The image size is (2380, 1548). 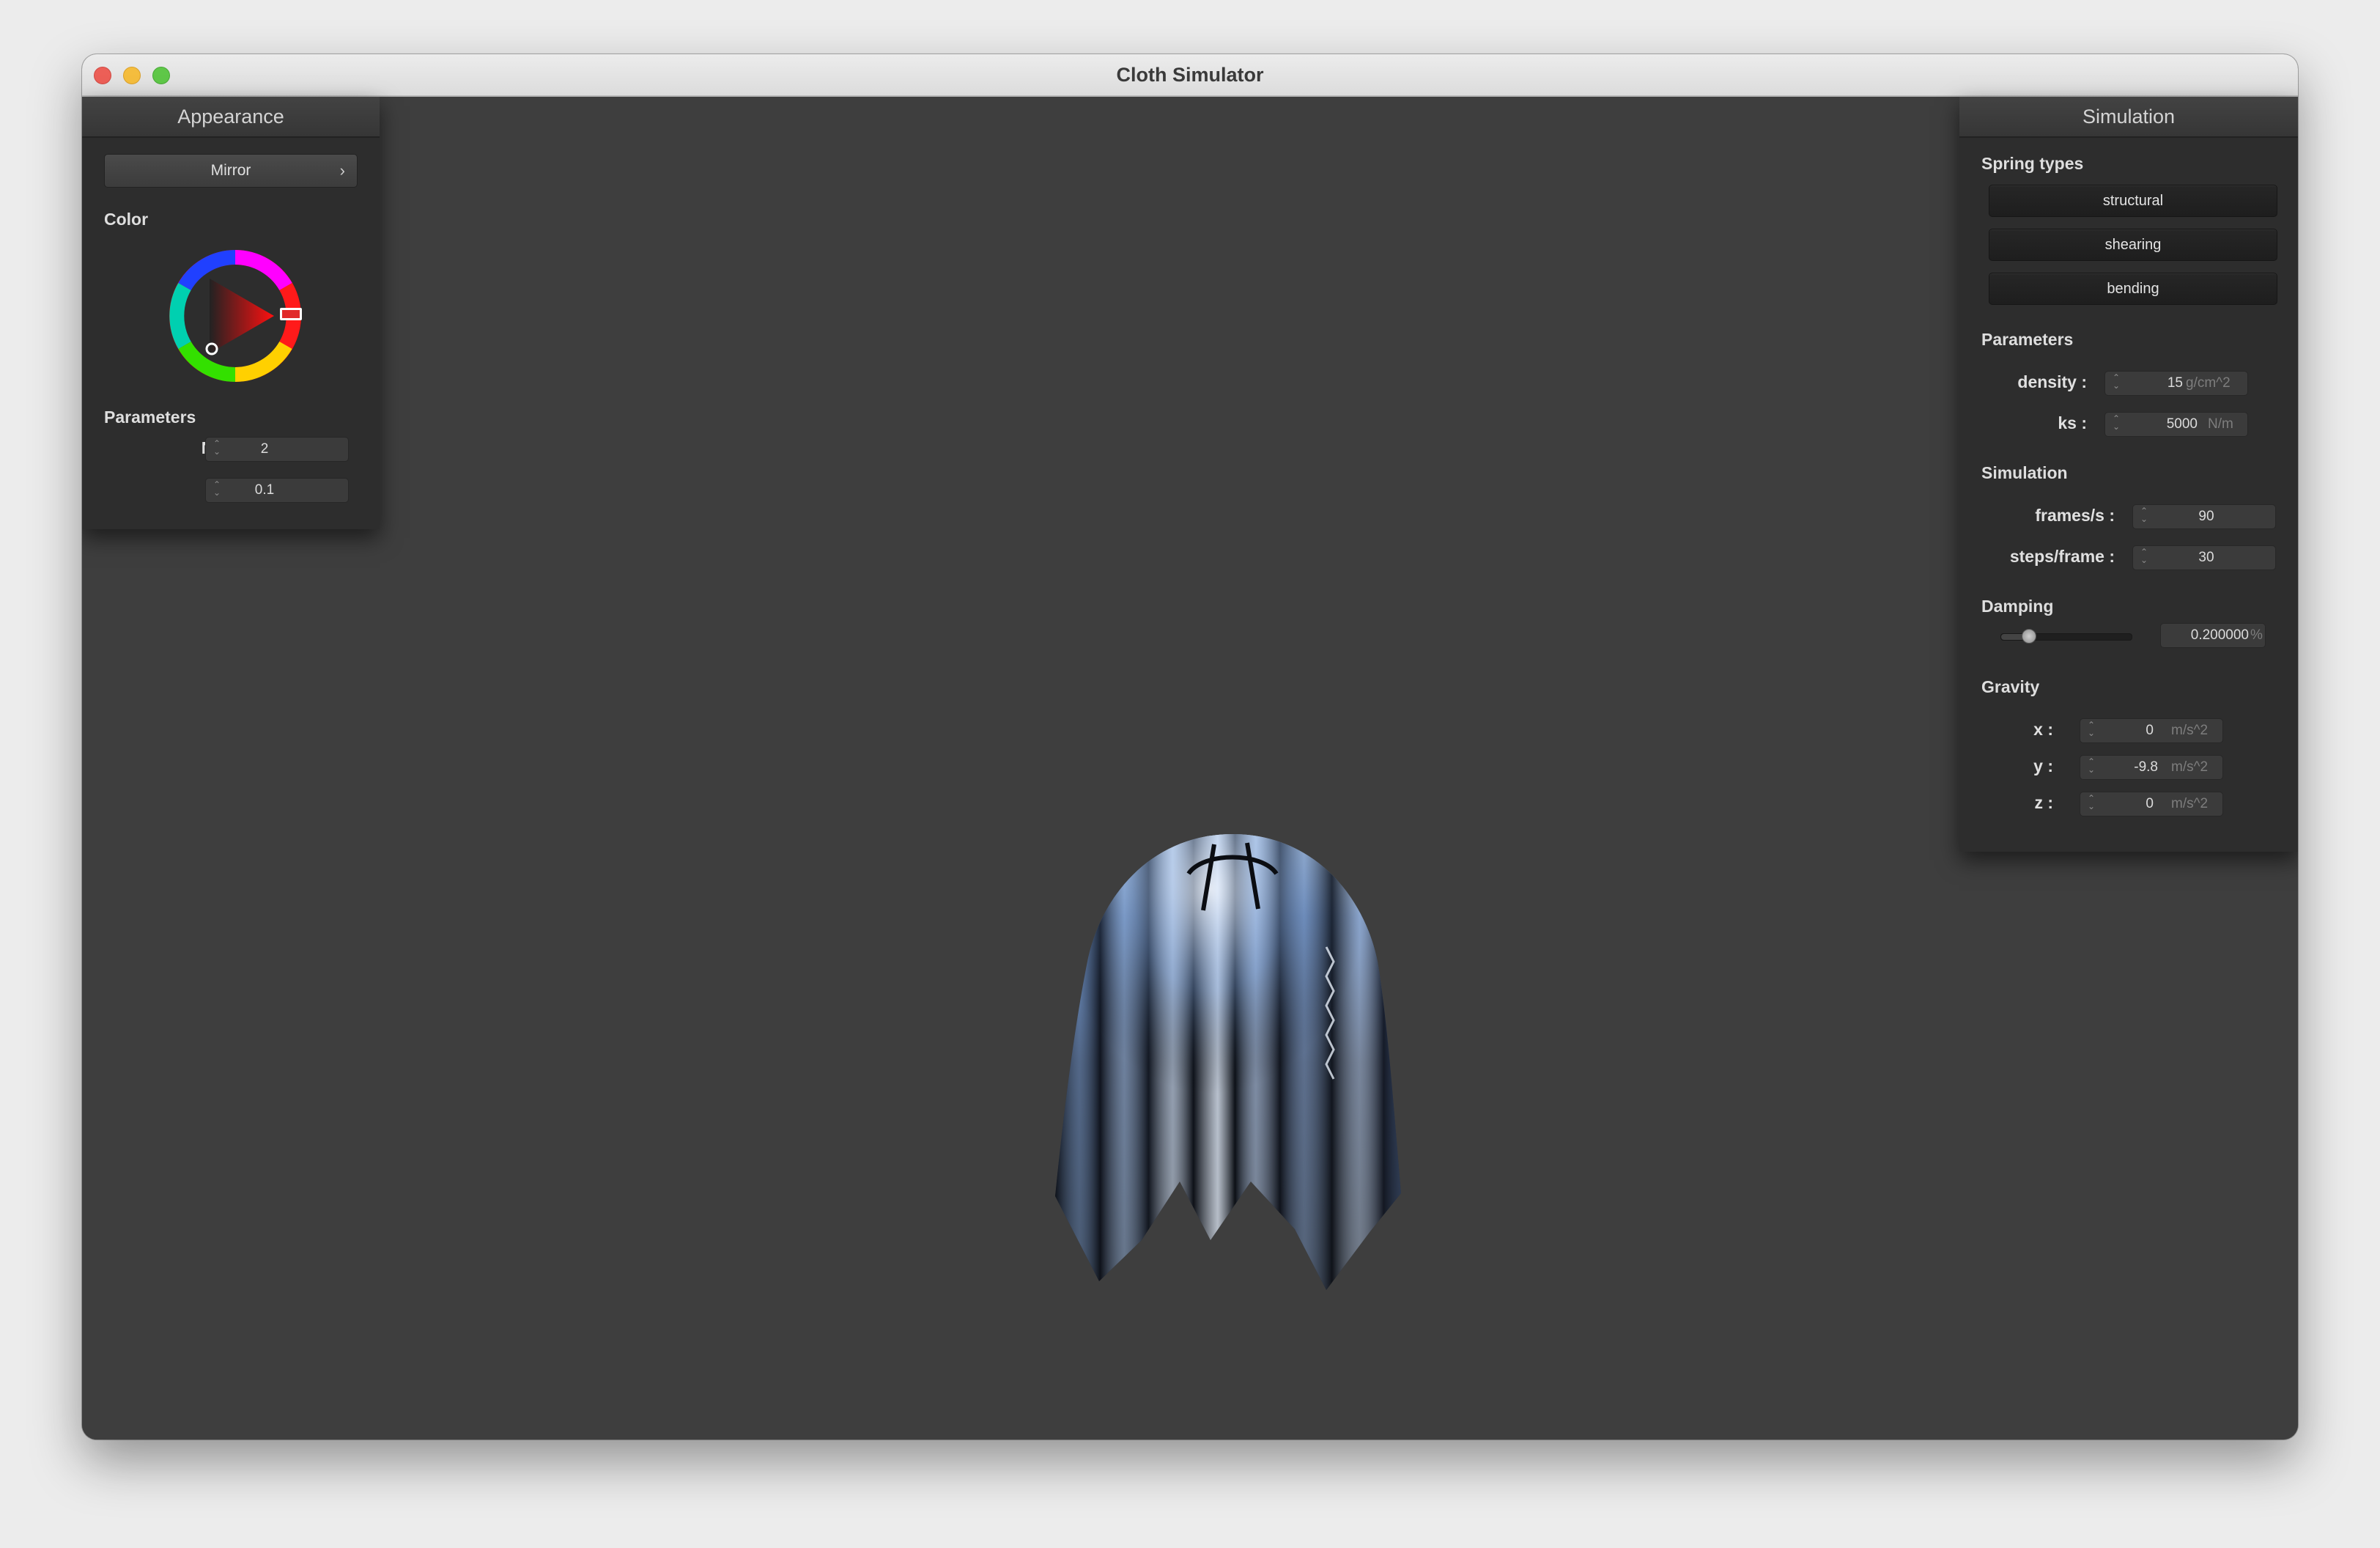 What do you see at coordinates (2066, 636) in the screenshot?
I see `damping-slider` at bounding box center [2066, 636].